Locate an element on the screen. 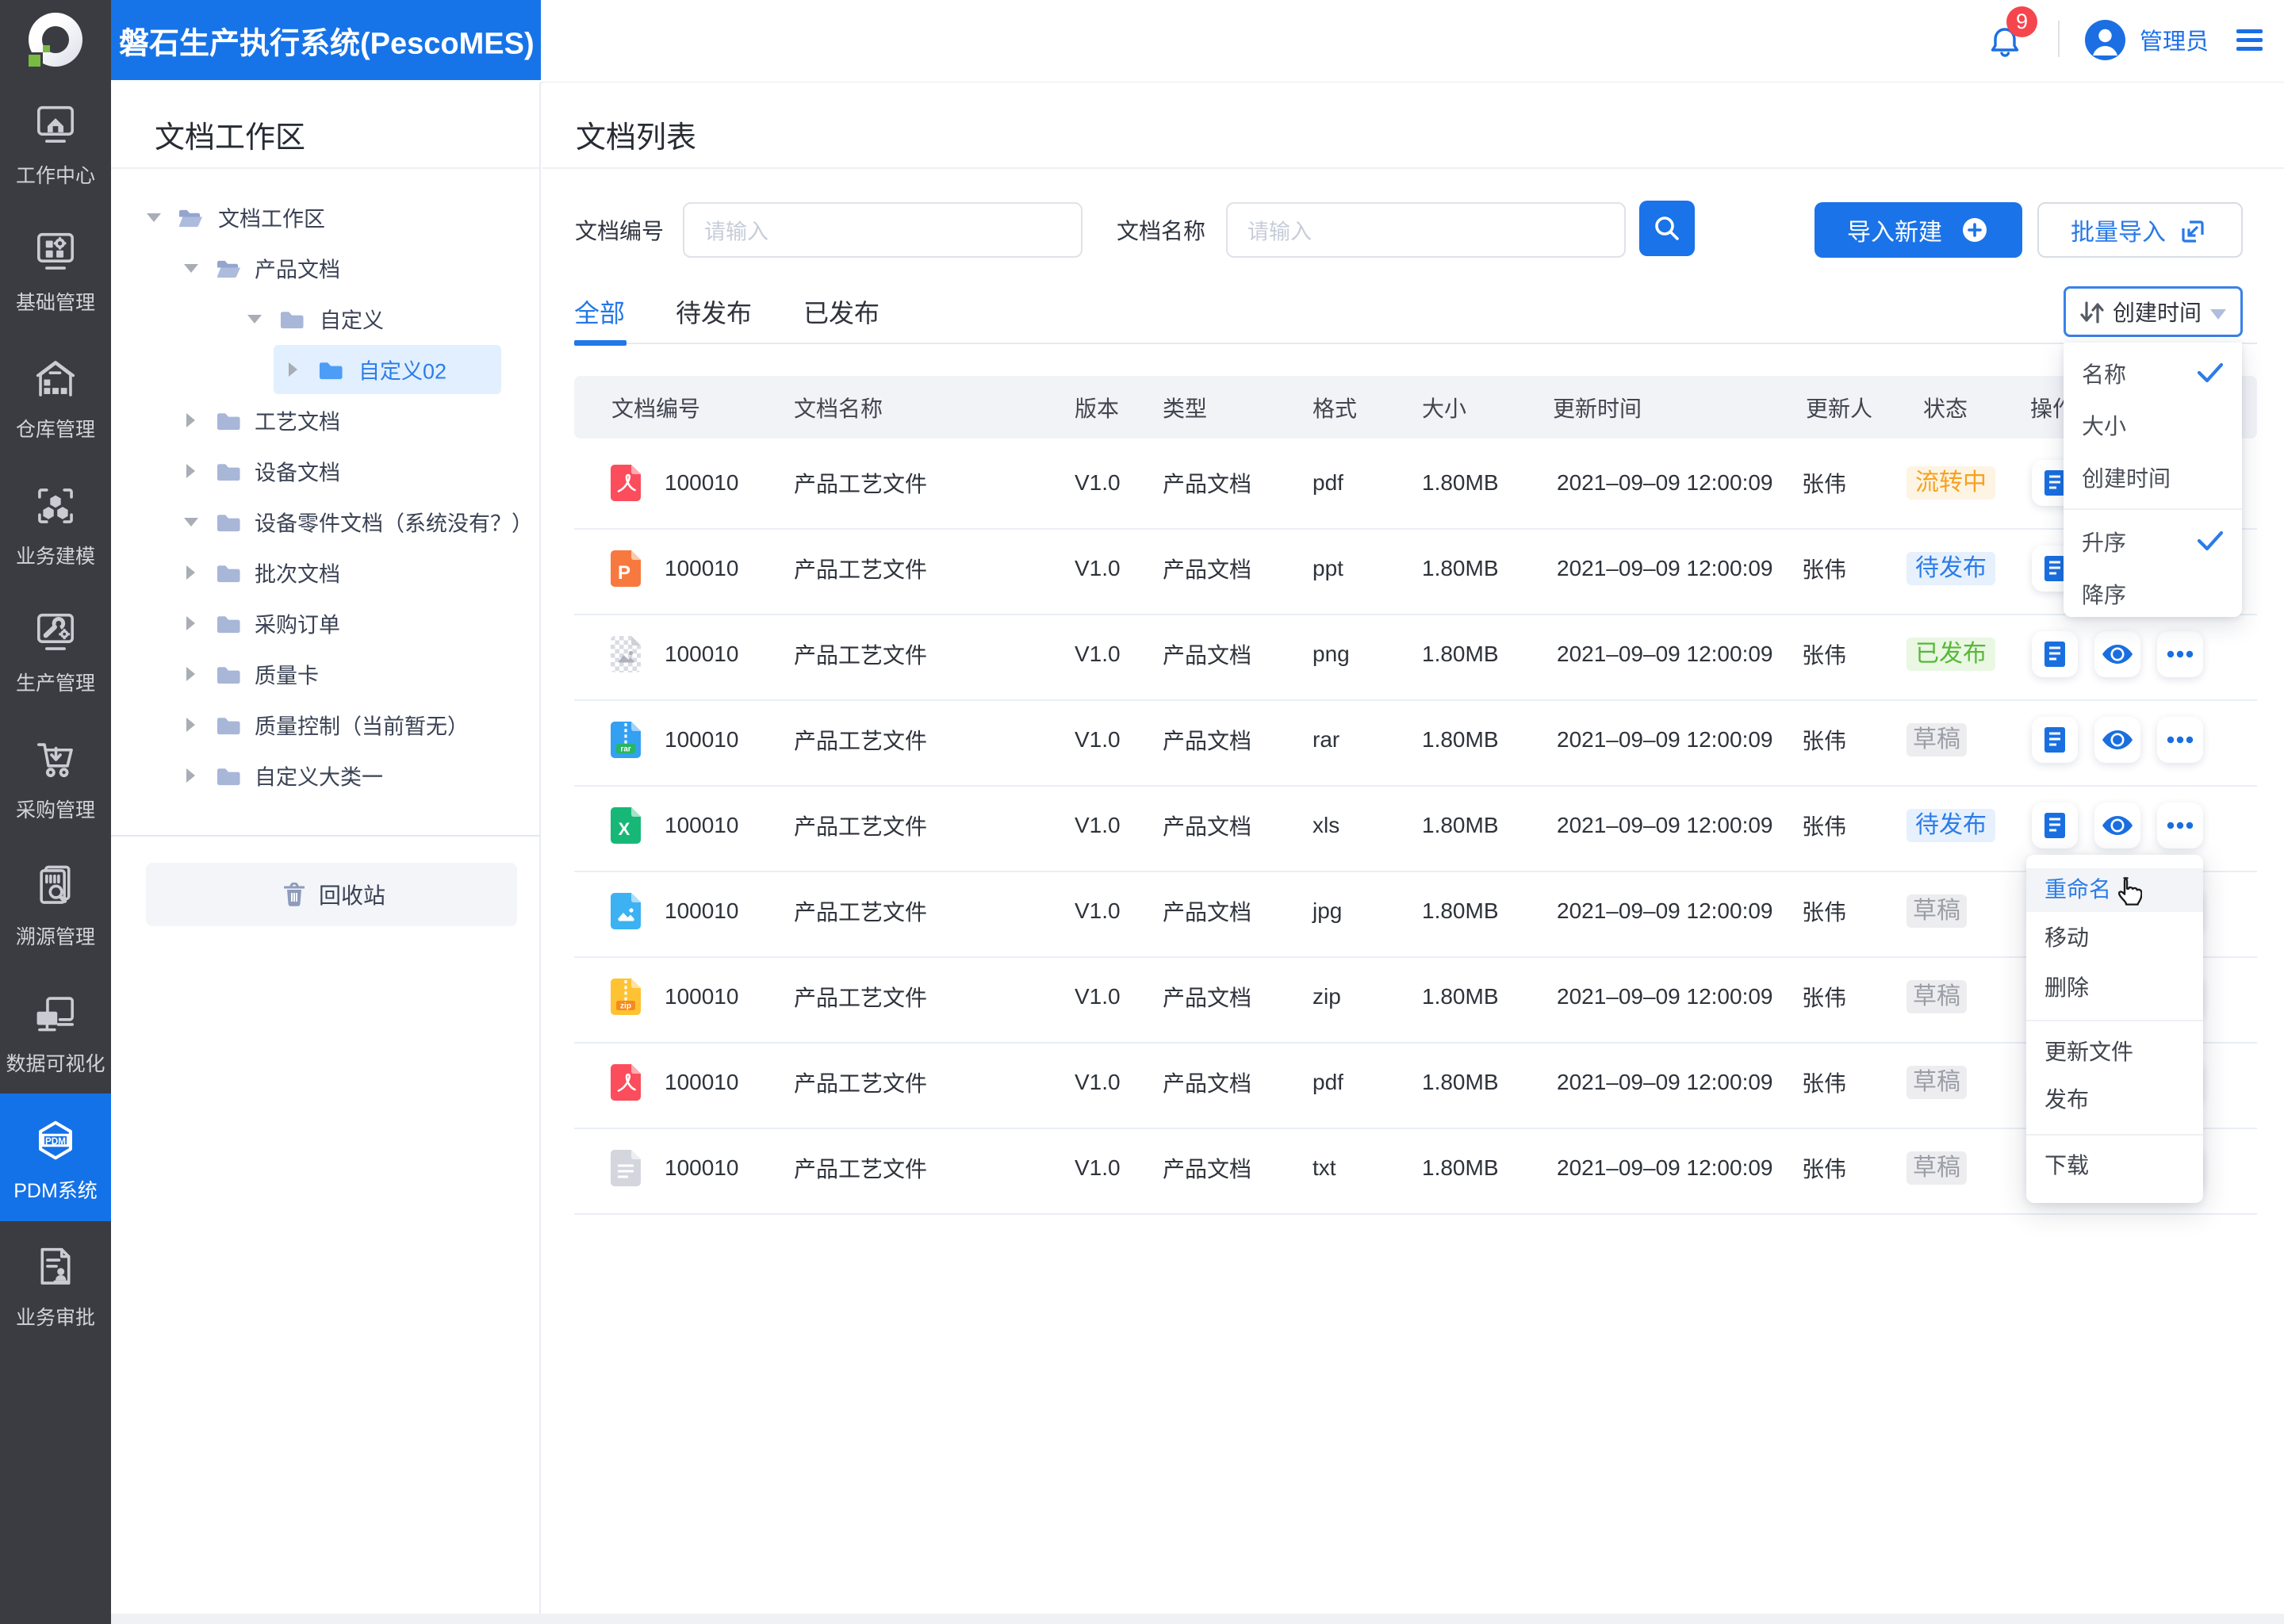 The width and height of the screenshot is (2284, 1624). svg-text: PDM is located at coordinates (55, 1141).